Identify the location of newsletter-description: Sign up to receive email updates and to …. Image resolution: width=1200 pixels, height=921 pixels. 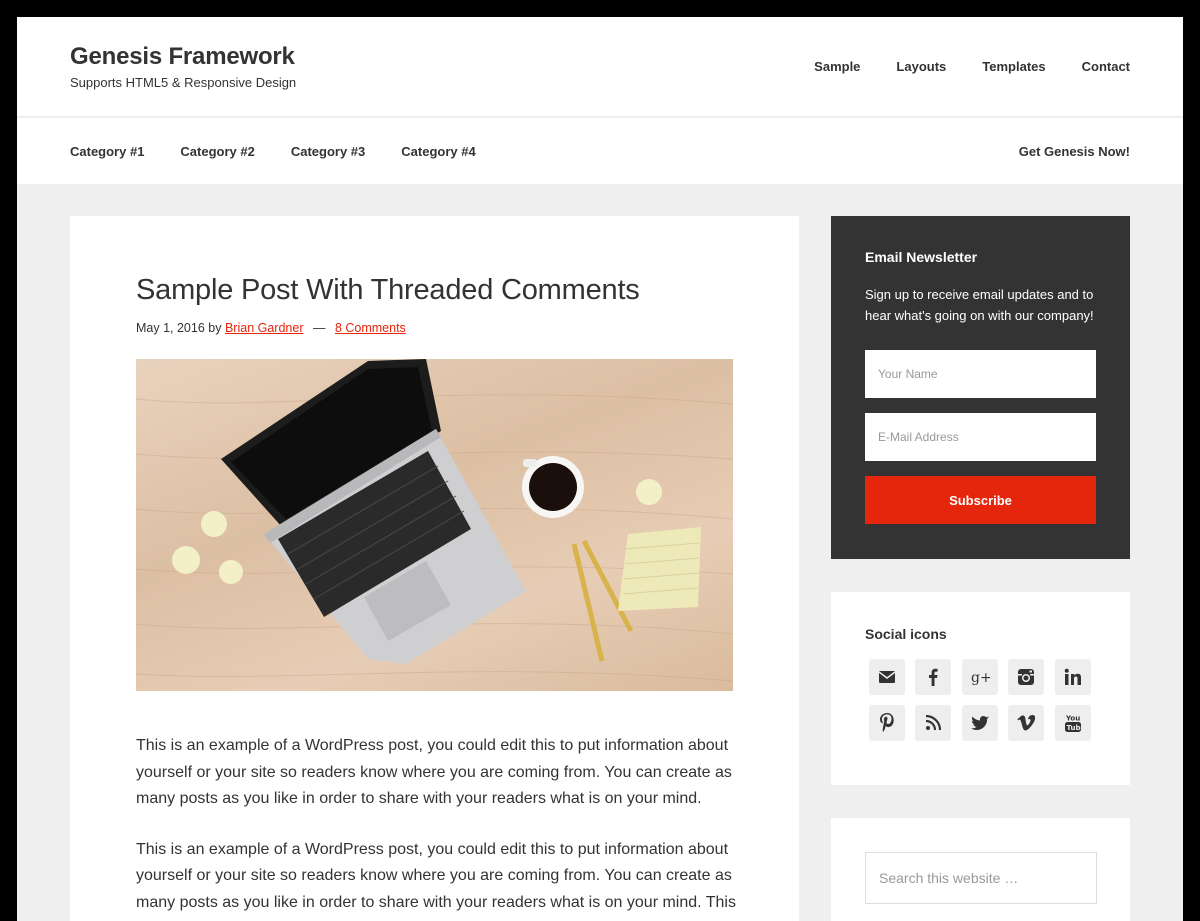
(979, 305).